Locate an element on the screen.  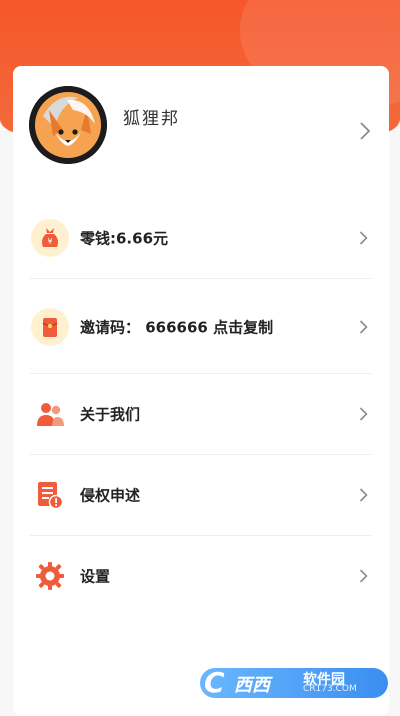
watermark: C 西西 软件园 CR173.COM is located at coordinates (295, 683).